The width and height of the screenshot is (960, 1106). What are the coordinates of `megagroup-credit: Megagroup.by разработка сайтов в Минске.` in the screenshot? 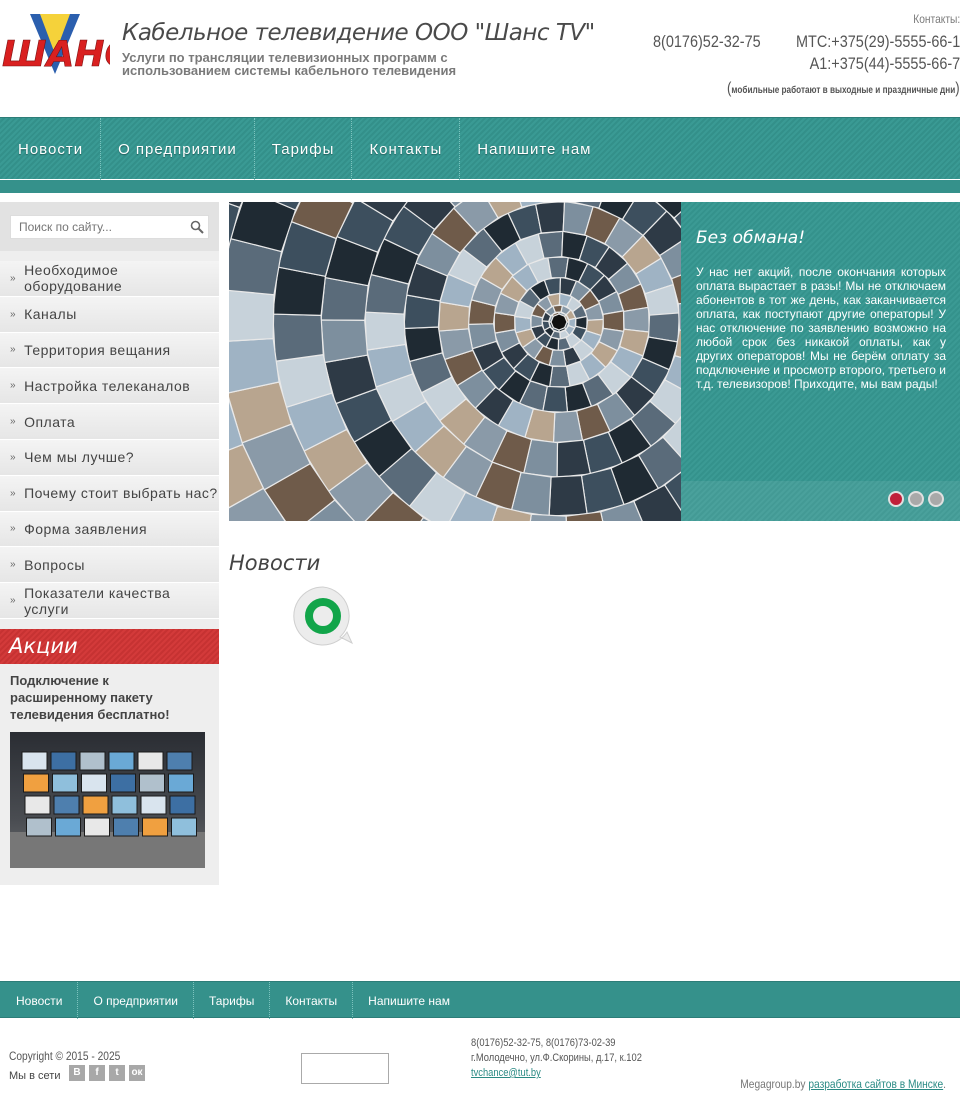 It's located at (843, 1084).